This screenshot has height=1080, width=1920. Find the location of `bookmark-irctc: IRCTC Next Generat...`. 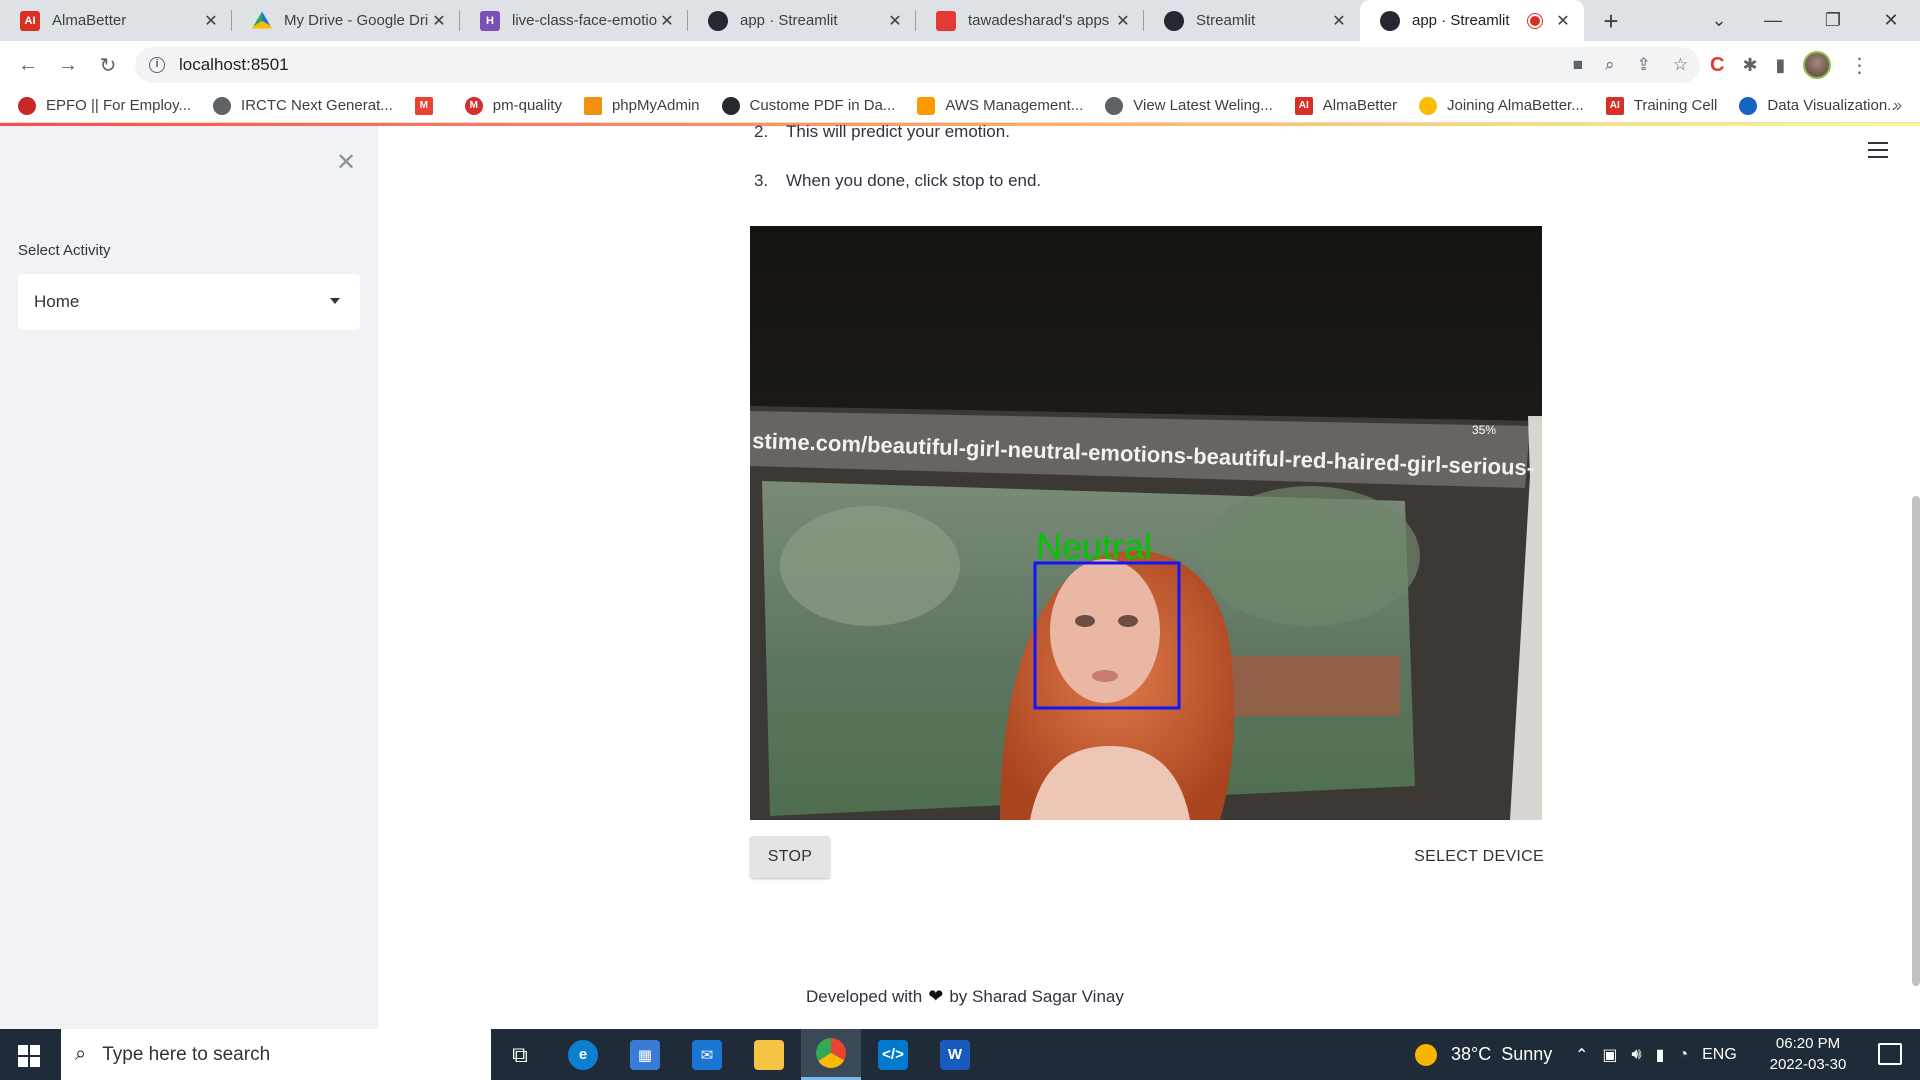

bookmark-irctc: IRCTC Next Generat... is located at coordinates (303, 105).